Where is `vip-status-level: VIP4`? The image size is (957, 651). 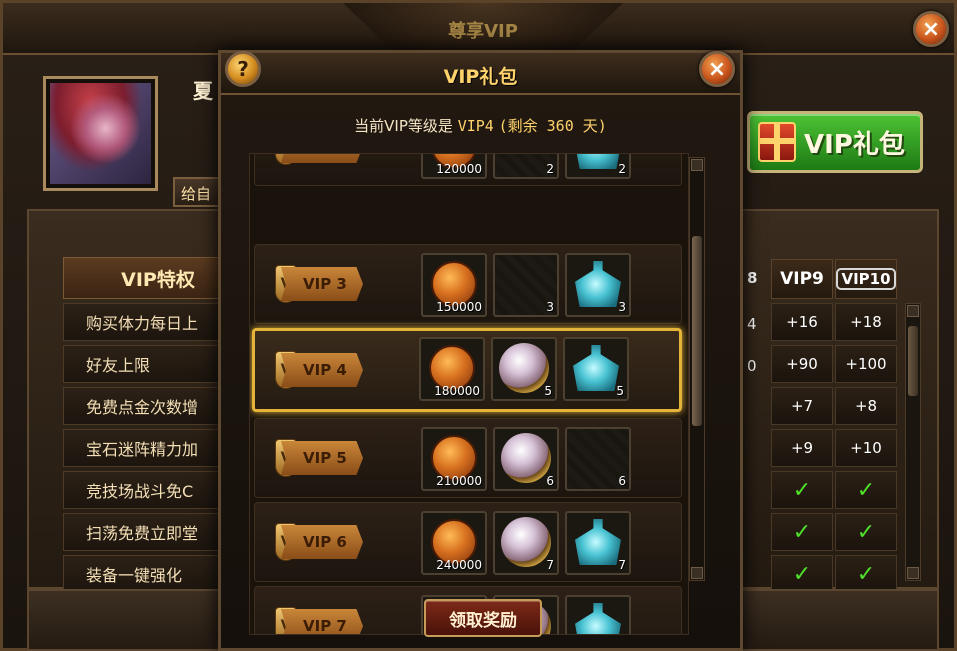 vip-status-level: VIP4 is located at coordinates (475, 126).